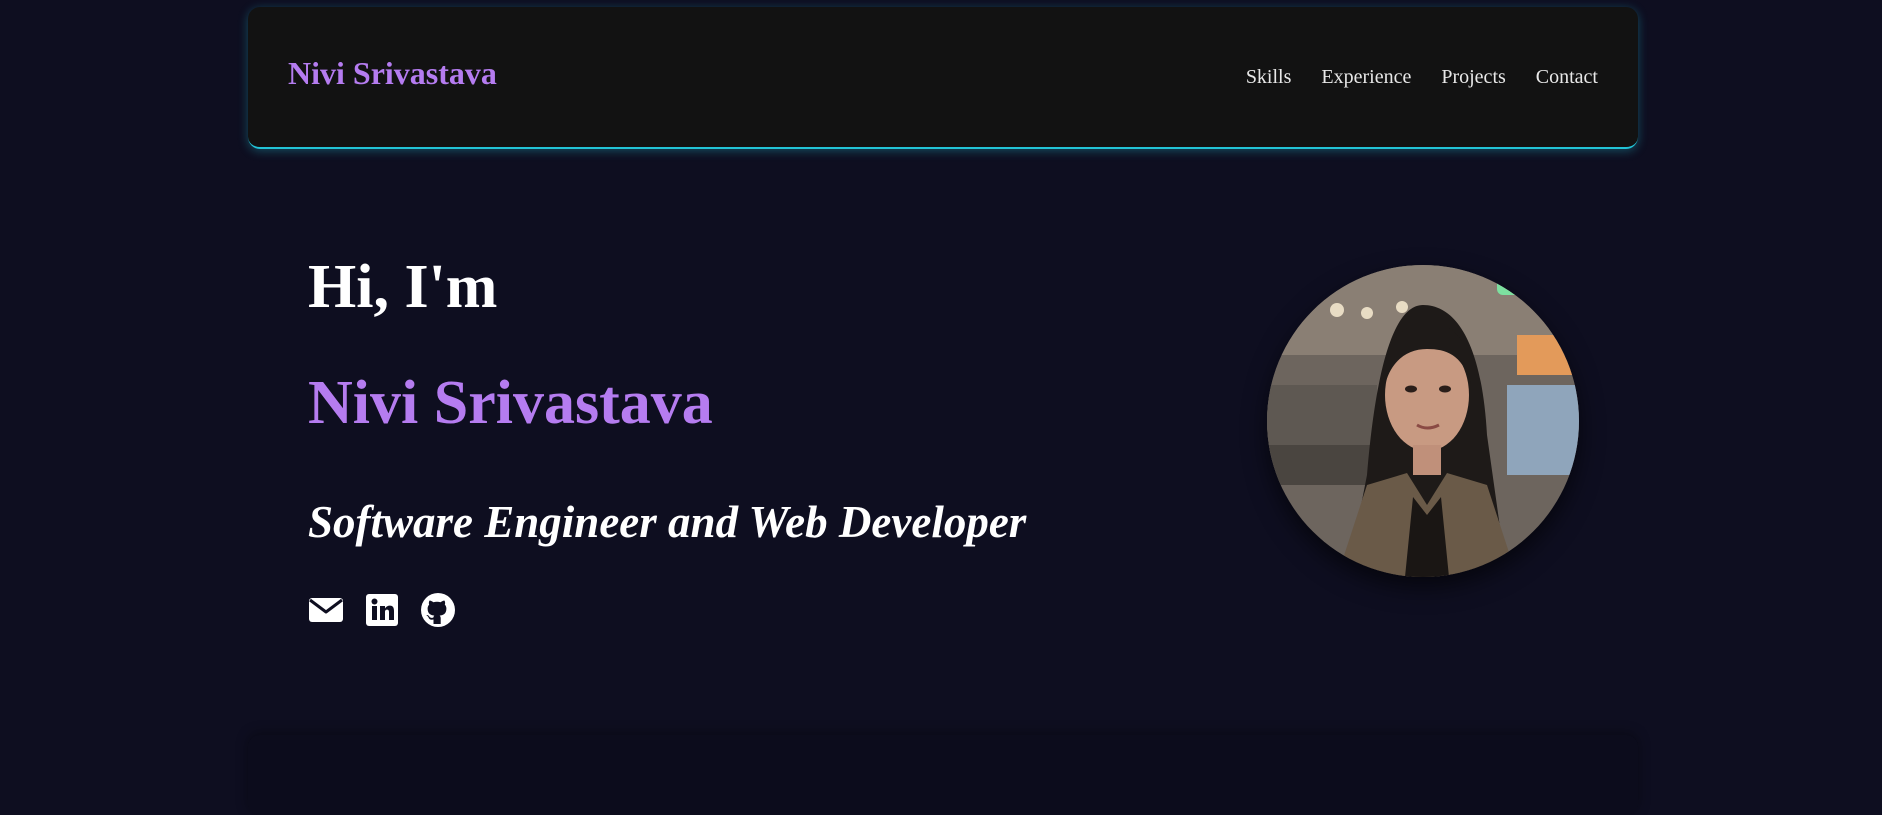 The height and width of the screenshot is (815, 1882). Describe the element at coordinates (403, 287) in the screenshot. I see `hero-greeting: Hi, I'm` at that location.